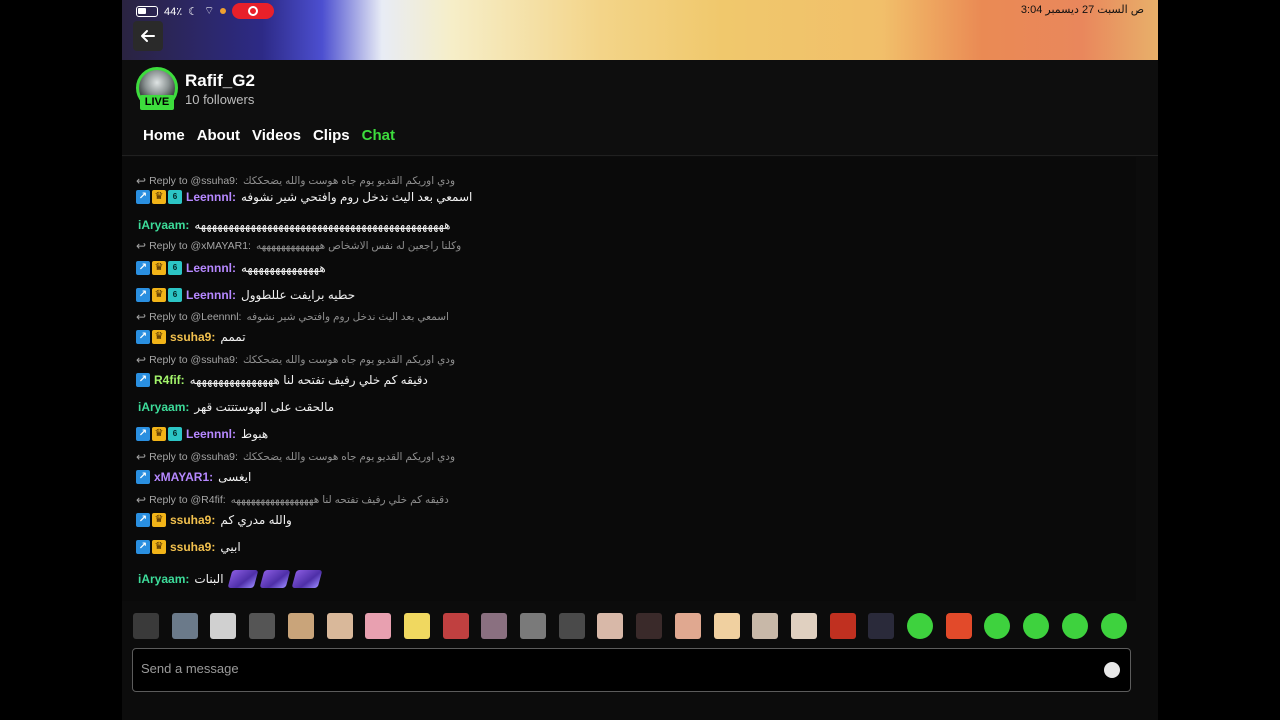  I want to click on reply-icon: ↩, so click(141, 317).